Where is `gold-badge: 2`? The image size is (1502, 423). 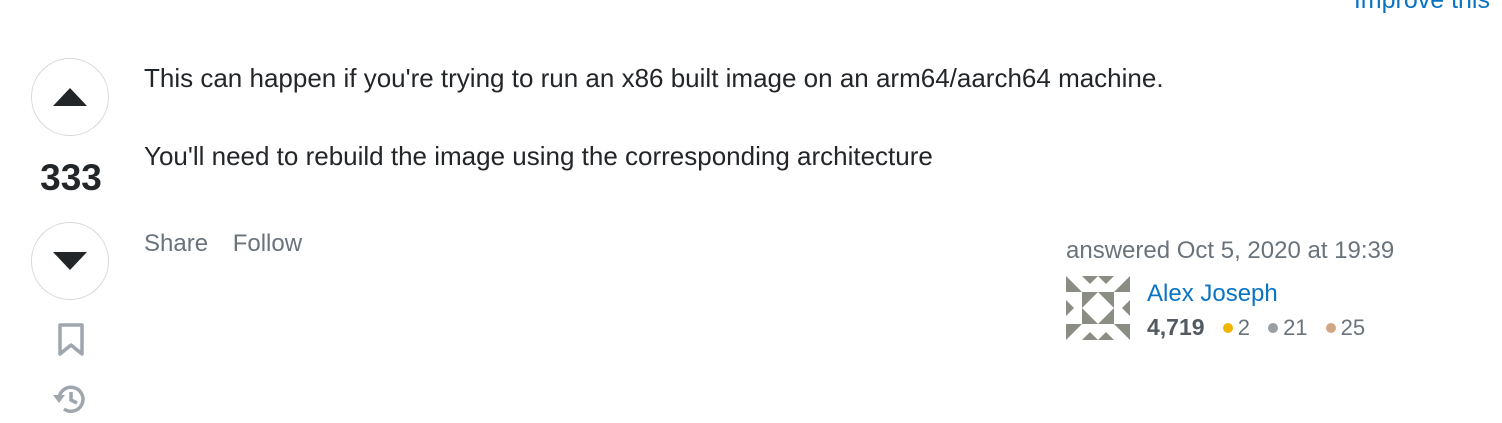
gold-badge: 2 is located at coordinates (1236, 327).